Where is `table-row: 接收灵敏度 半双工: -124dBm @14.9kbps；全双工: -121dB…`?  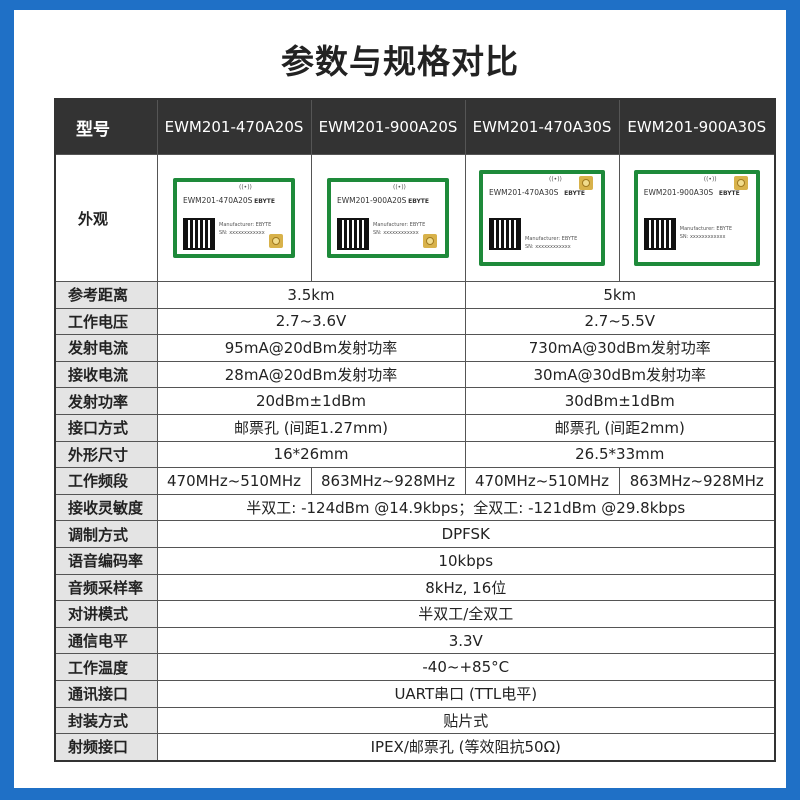
table-row: 接收灵敏度 半双工: -124dBm @14.9kbps；全双工: -121dB… is located at coordinates (415, 507).